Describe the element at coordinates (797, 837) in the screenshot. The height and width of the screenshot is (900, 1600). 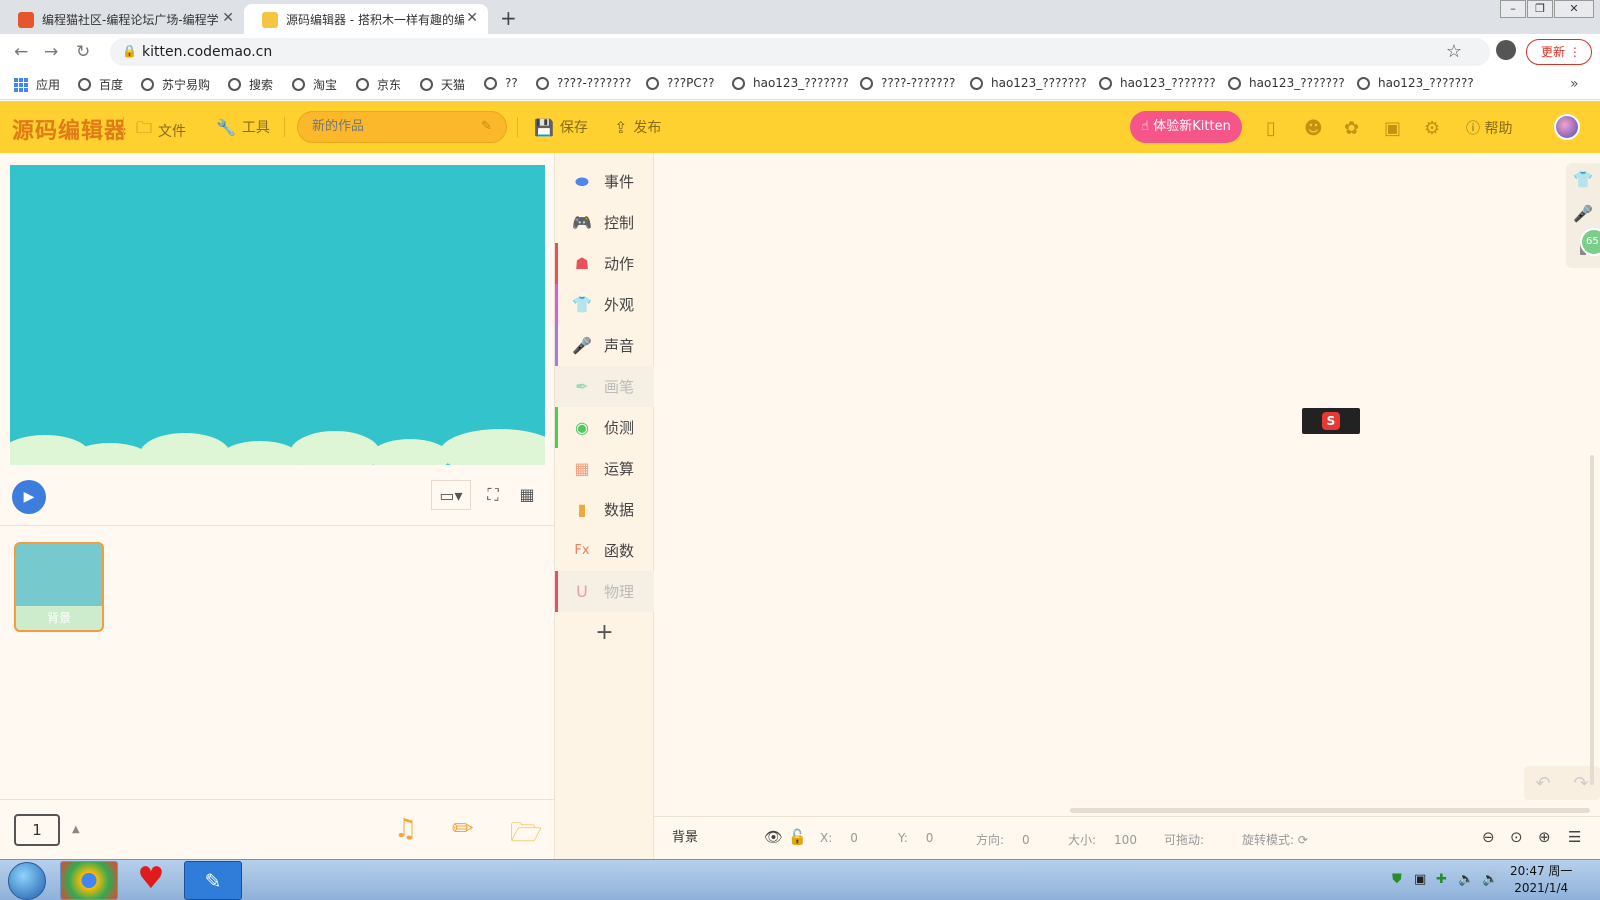
I see `lock-icon: 🔓` at that location.